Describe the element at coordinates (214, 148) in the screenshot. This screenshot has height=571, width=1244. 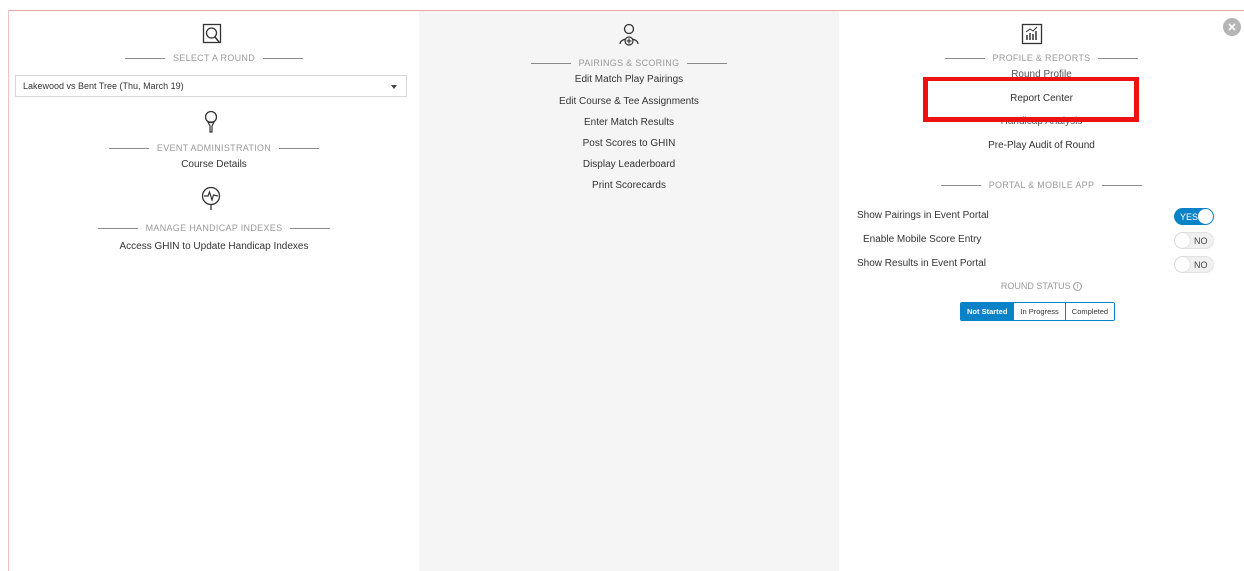
I see `event-admin-title: EVENT ADMINISTRATION` at that location.